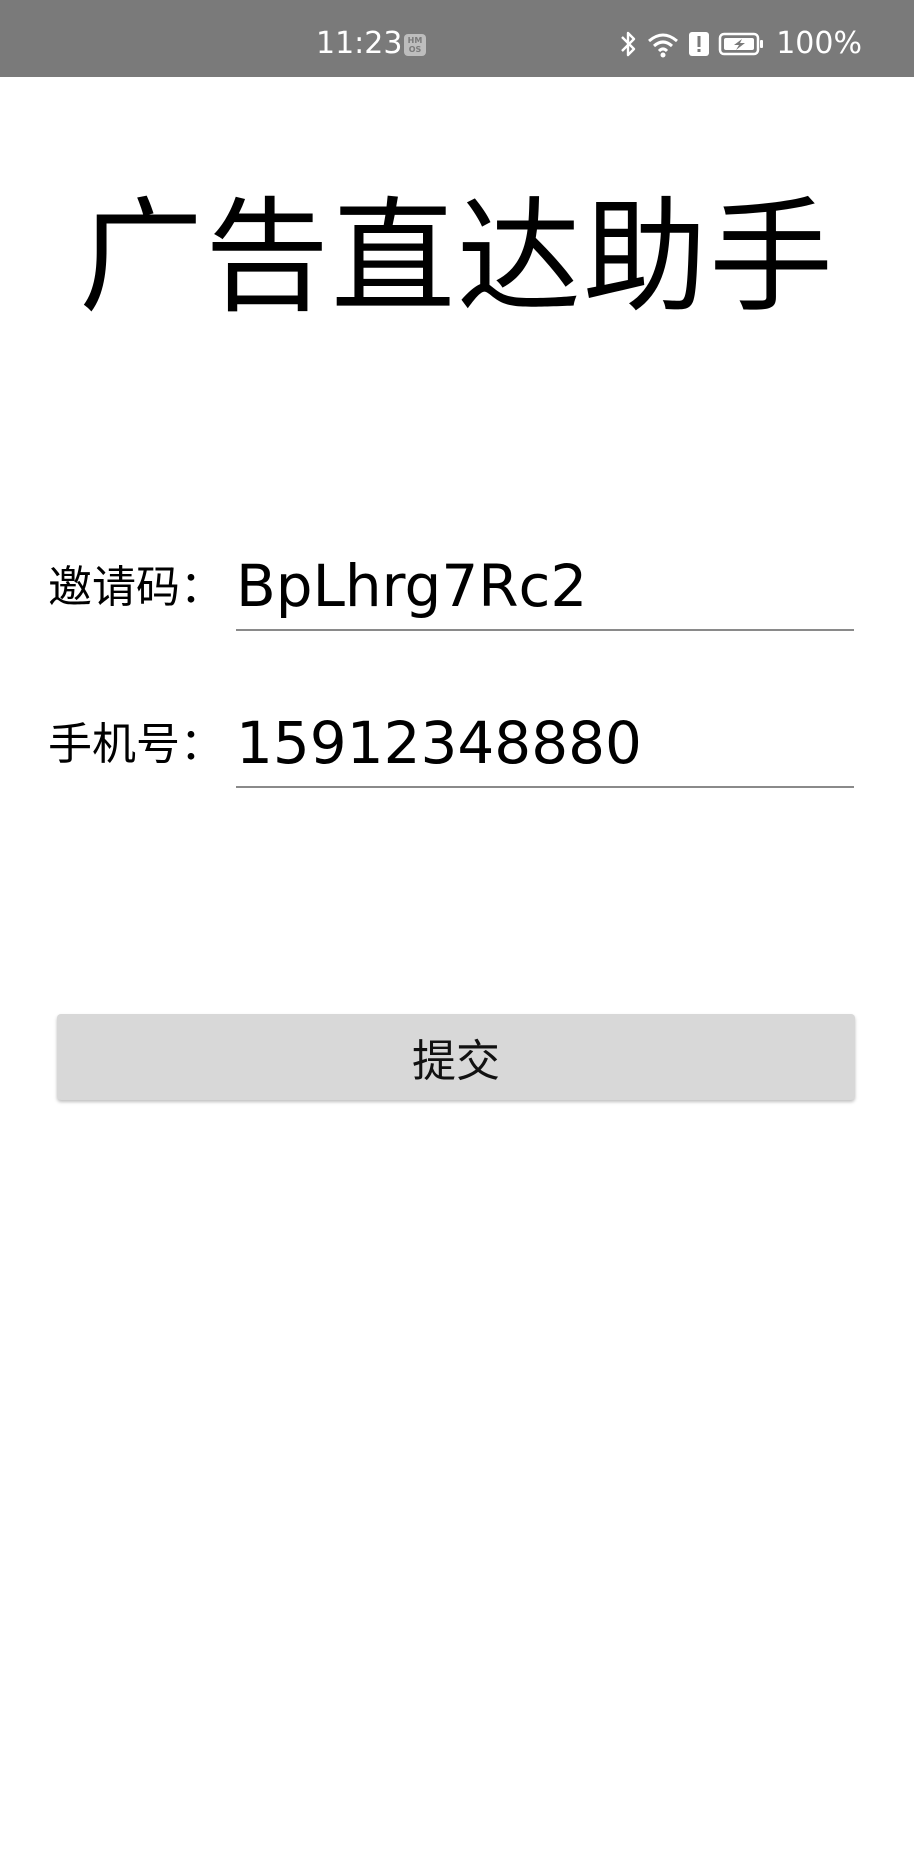 The width and height of the screenshot is (914, 1852). What do you see at coordinates (415, 45) in the screenshot?
I see `hmos-badge-icon: HM OS` at bounding box center [415, 45].